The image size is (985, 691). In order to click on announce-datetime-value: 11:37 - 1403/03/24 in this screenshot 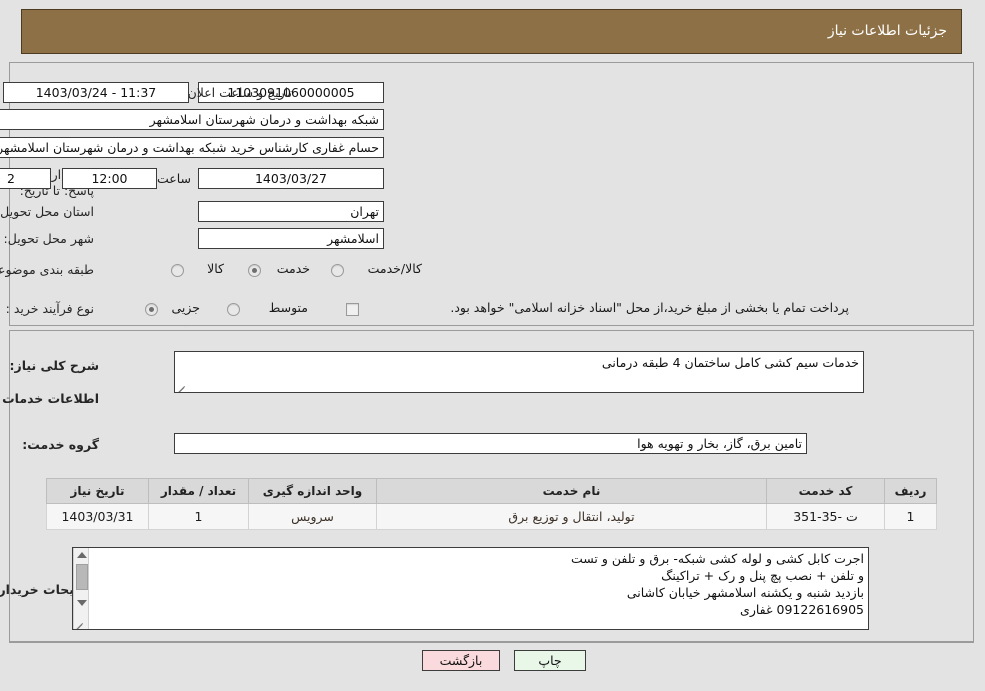, I will do `click(97, 92)`.